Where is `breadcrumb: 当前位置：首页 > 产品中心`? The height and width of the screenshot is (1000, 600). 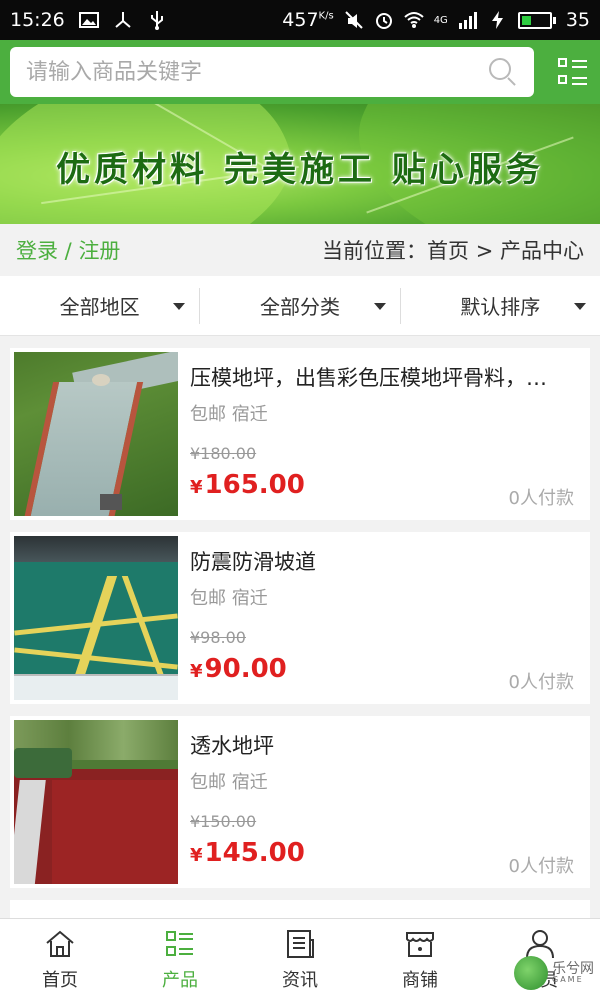 breadcrumb: 当前位置：首页 > 产品中心 is located at coordinates (453, 251).